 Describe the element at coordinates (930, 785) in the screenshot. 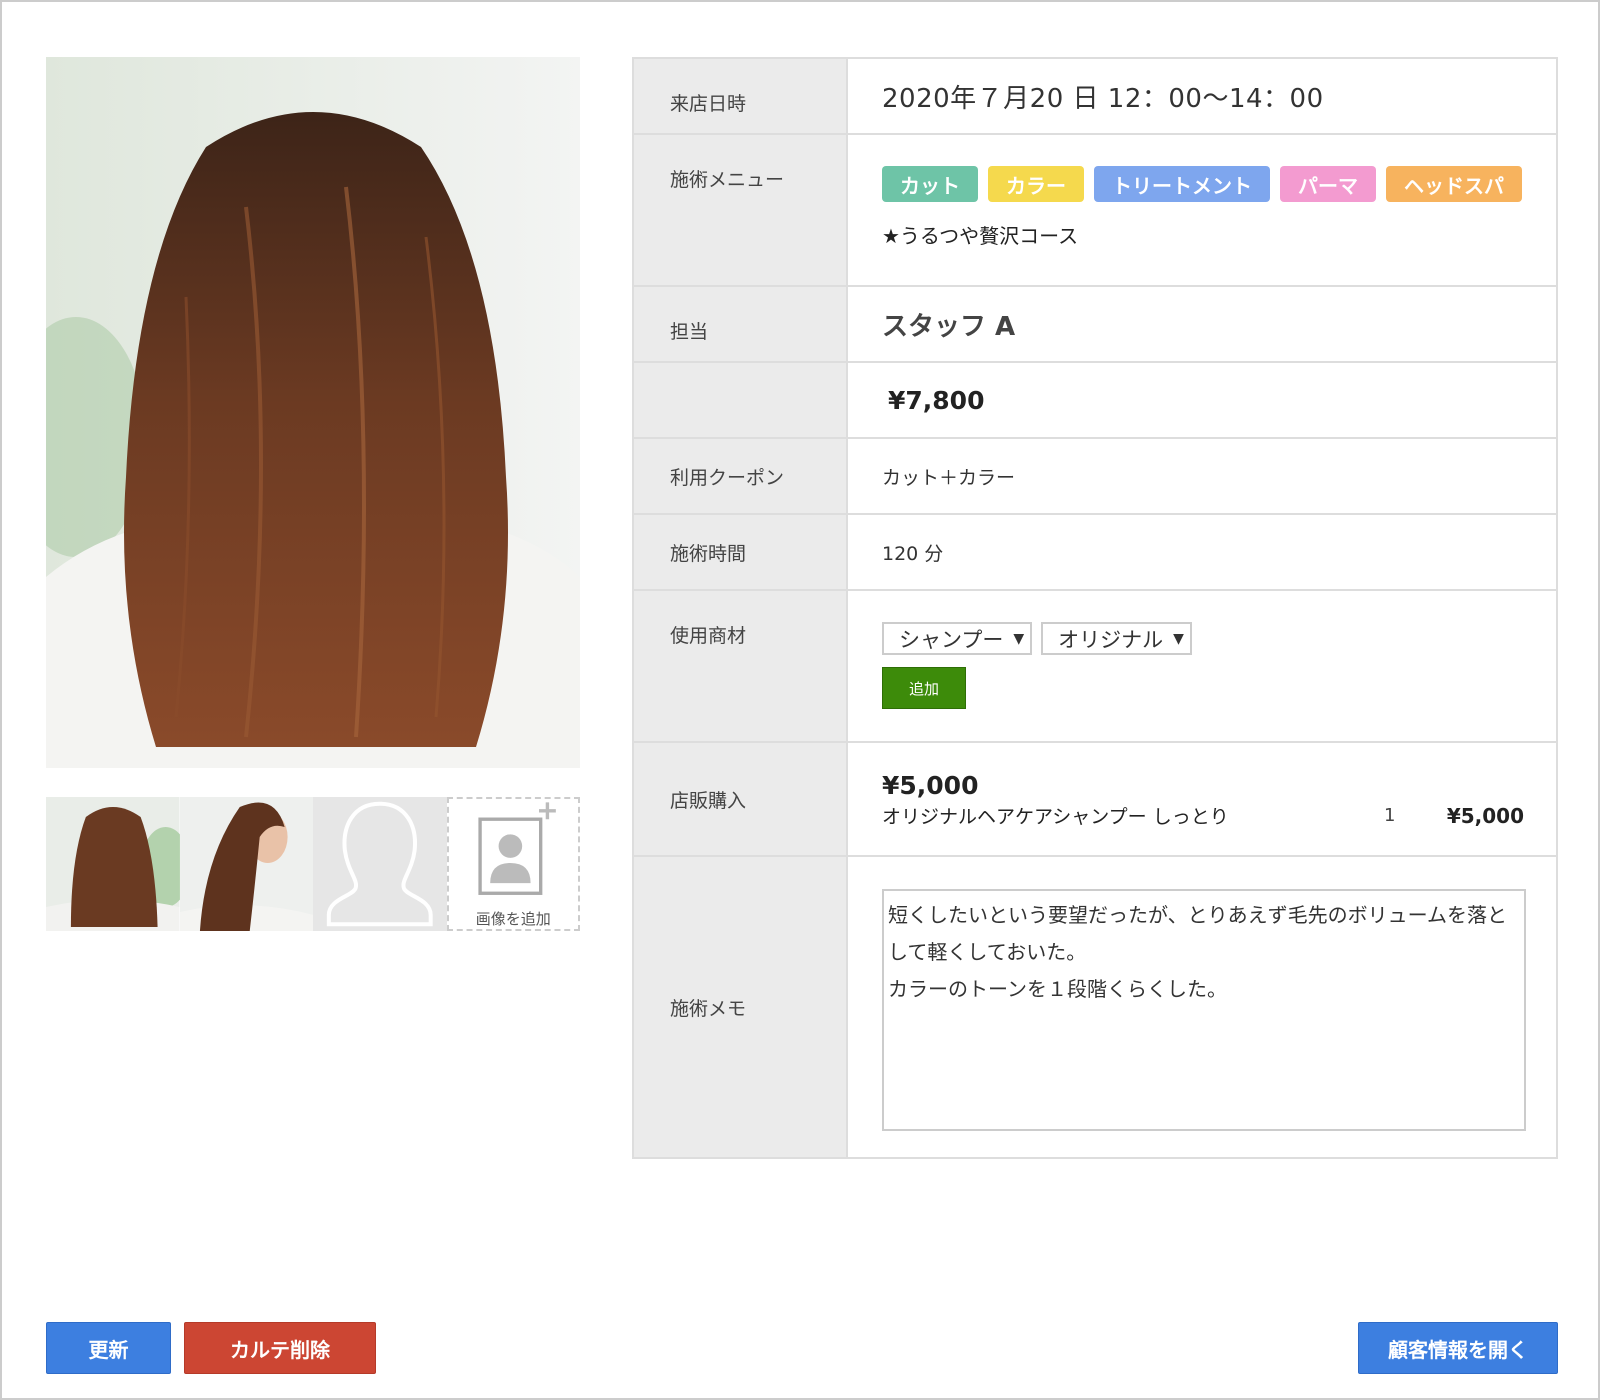

I see `purchase-total: ¥5,000` at that location.